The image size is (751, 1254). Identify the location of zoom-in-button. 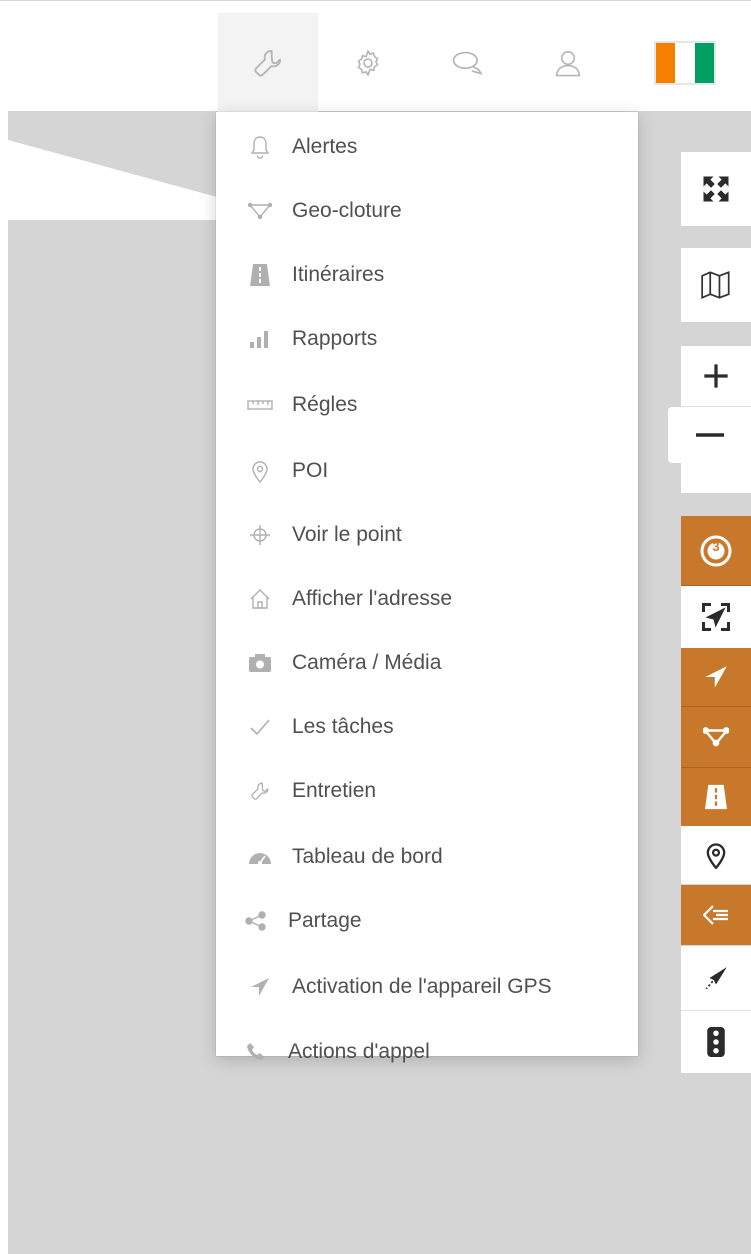
(716, 376).